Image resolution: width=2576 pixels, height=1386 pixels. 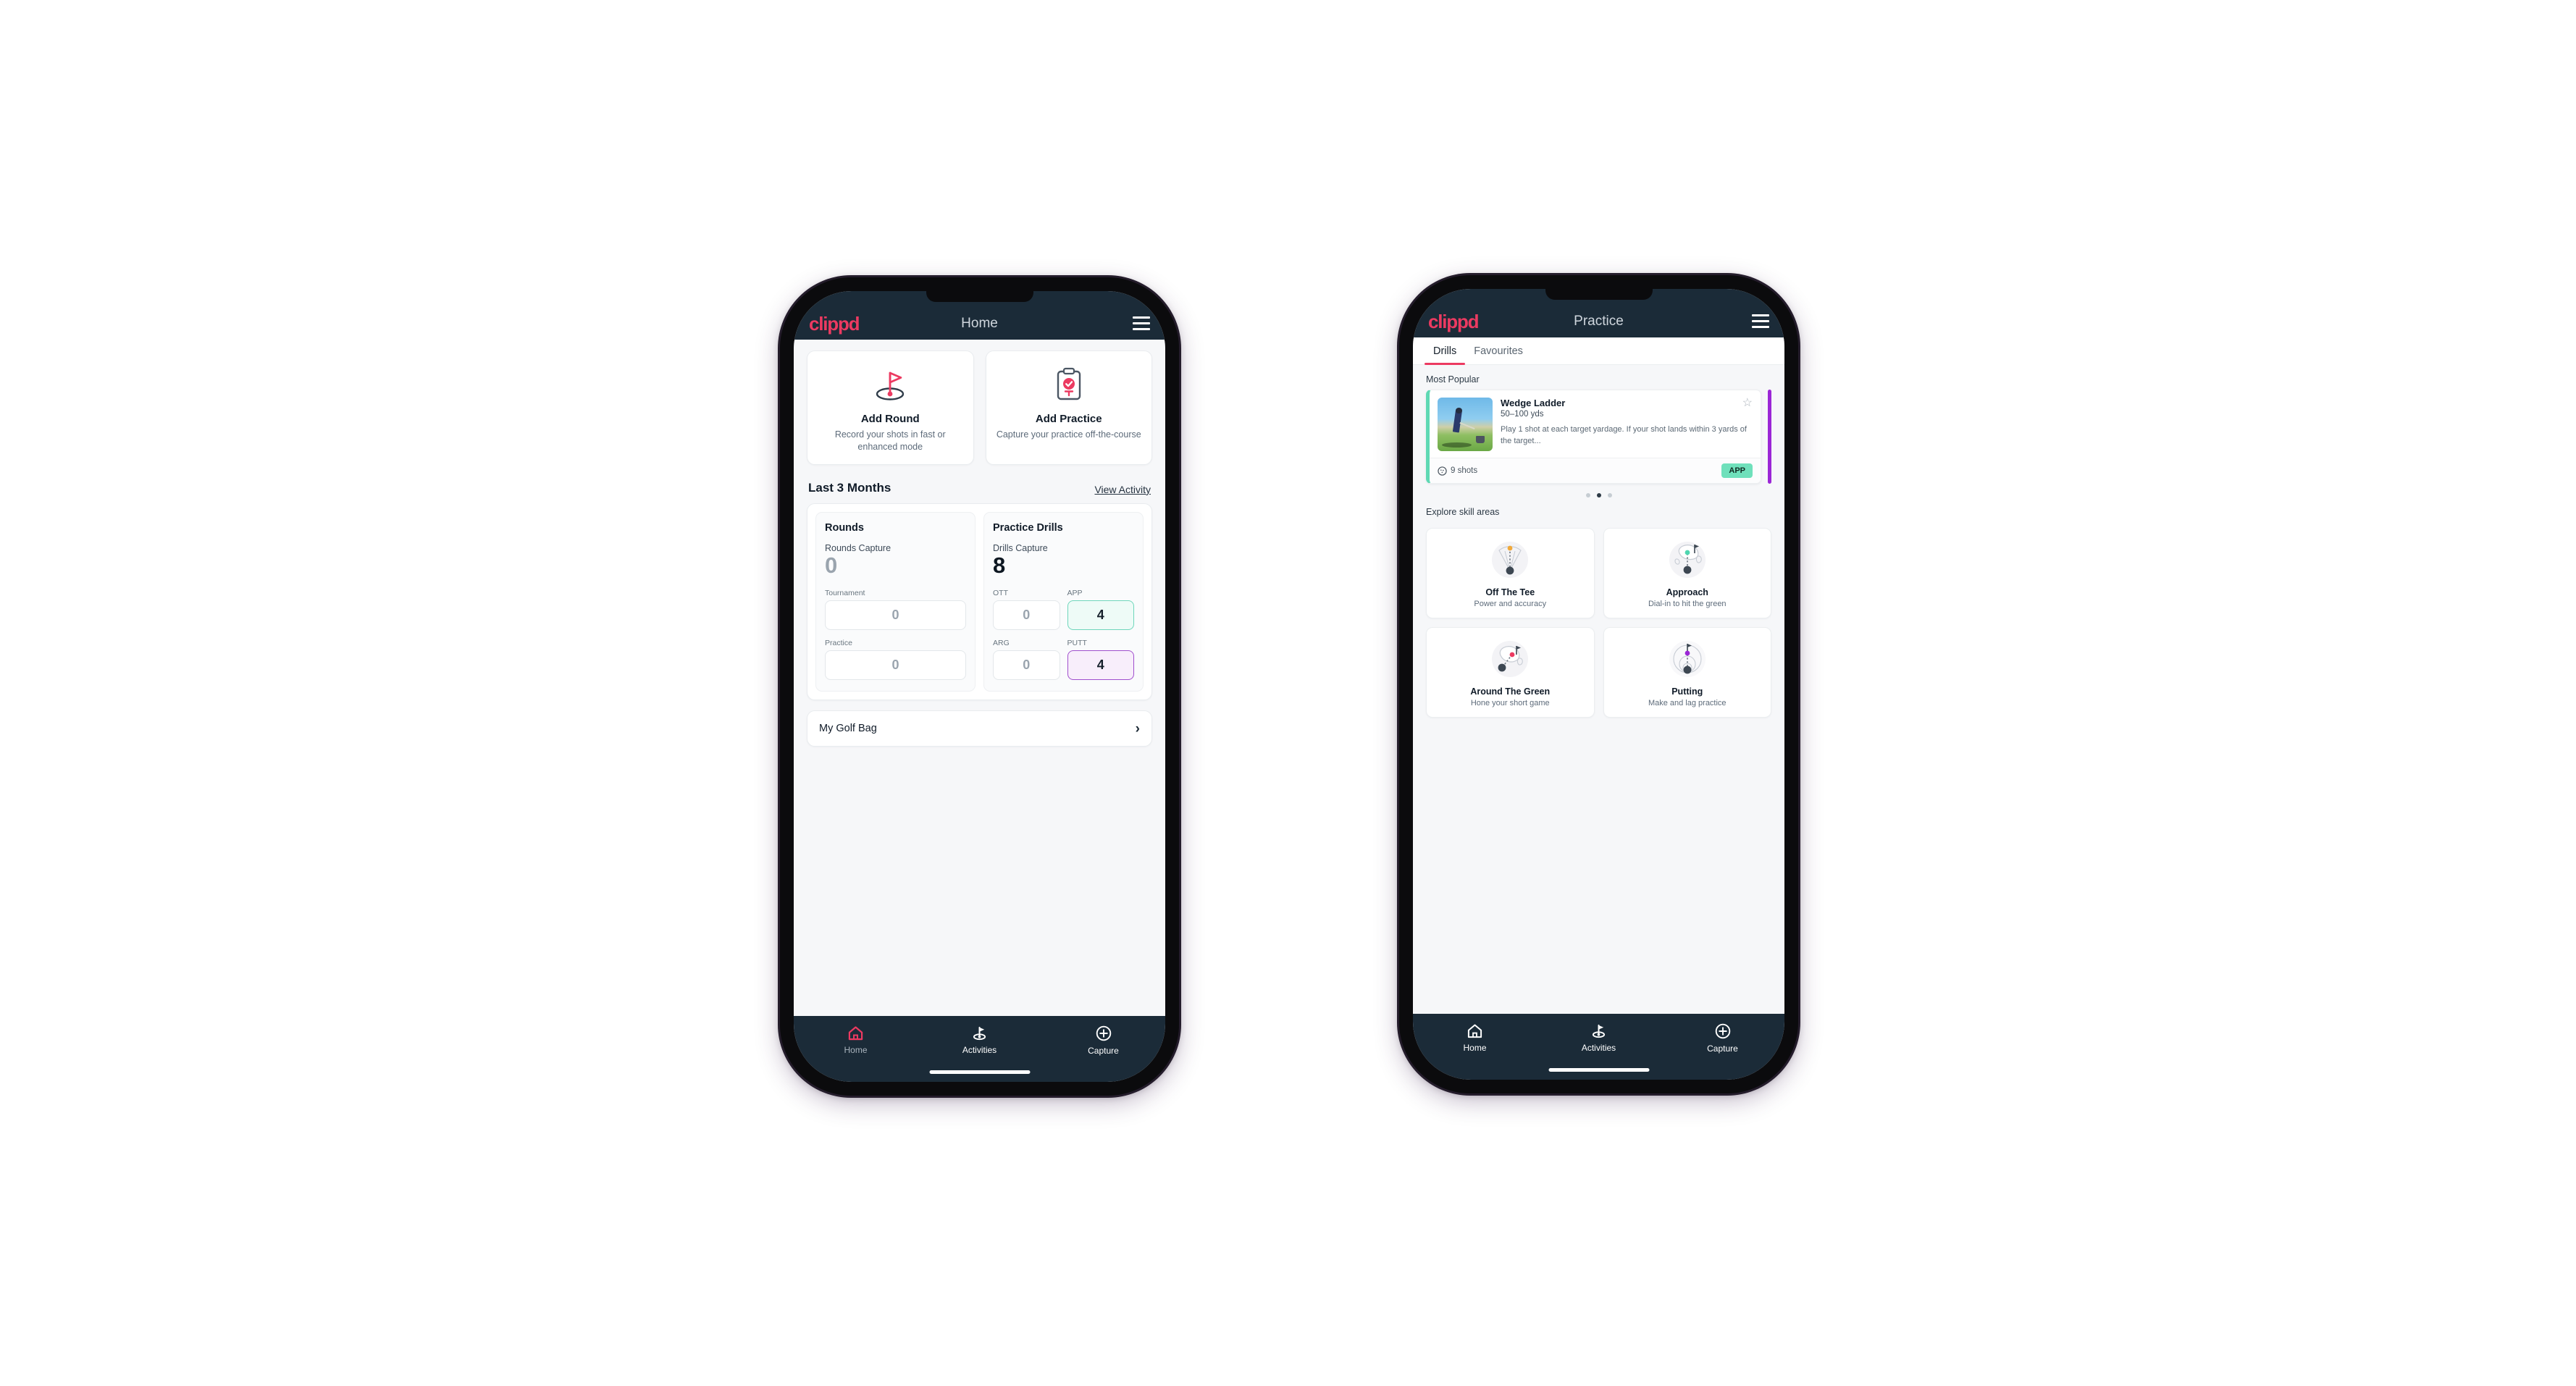 I want to click on drill-title-row: Wedge Ladder 50–100 yds ☆, so click(x=1627, y=408).